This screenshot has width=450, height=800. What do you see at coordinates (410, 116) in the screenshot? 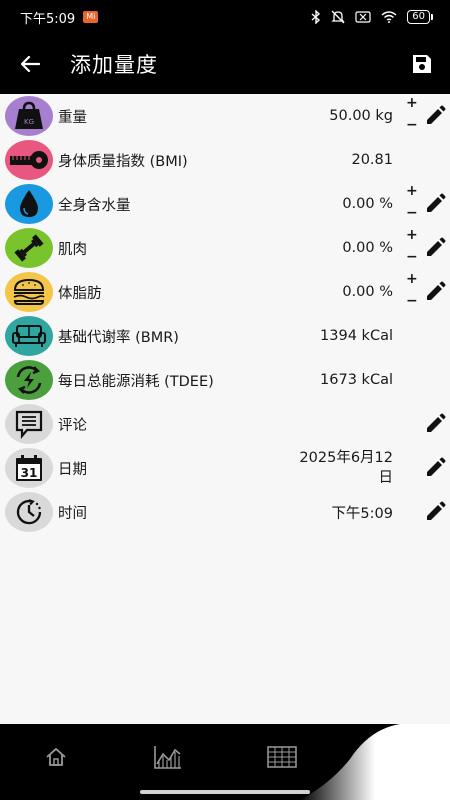
I see `weight-stepper: + −` at bounding box center [410, 116].